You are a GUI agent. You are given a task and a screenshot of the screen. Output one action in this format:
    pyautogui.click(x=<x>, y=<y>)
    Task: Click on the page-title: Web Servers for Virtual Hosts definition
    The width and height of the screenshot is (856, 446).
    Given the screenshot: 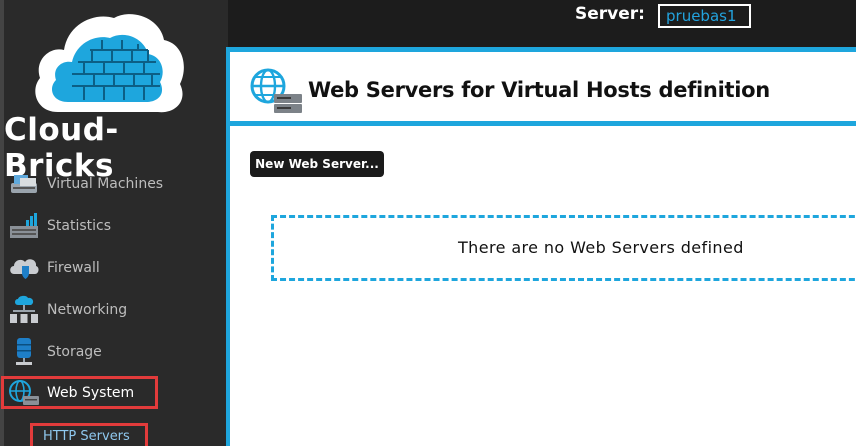 What is the action you would take?
    pyautogui.click(x=539, y=90)
    